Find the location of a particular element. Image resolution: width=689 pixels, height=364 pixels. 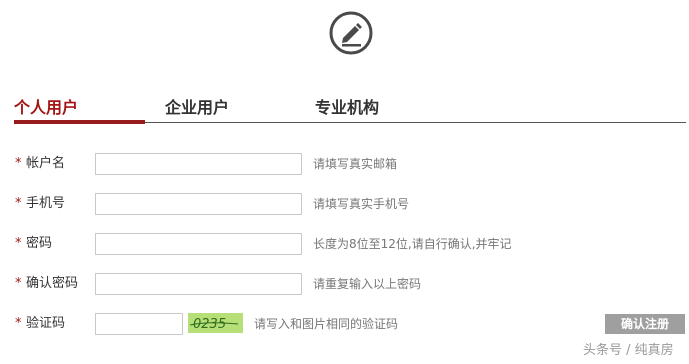

form-row-password: * 密码 长度为8位至12位,请自行确认,并牢记 is located at coordinates (344, 245).